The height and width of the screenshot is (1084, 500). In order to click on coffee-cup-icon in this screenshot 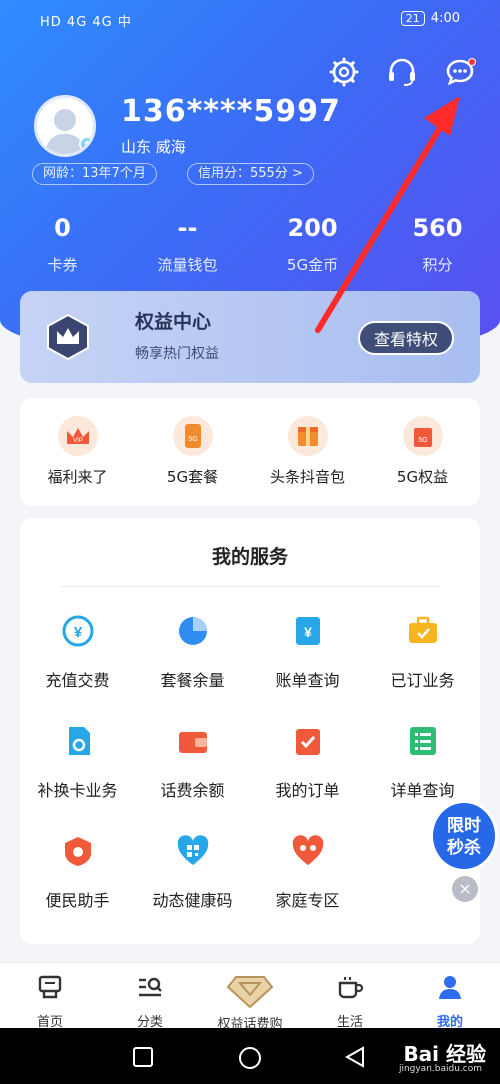, I will do `click(351, 988)`.